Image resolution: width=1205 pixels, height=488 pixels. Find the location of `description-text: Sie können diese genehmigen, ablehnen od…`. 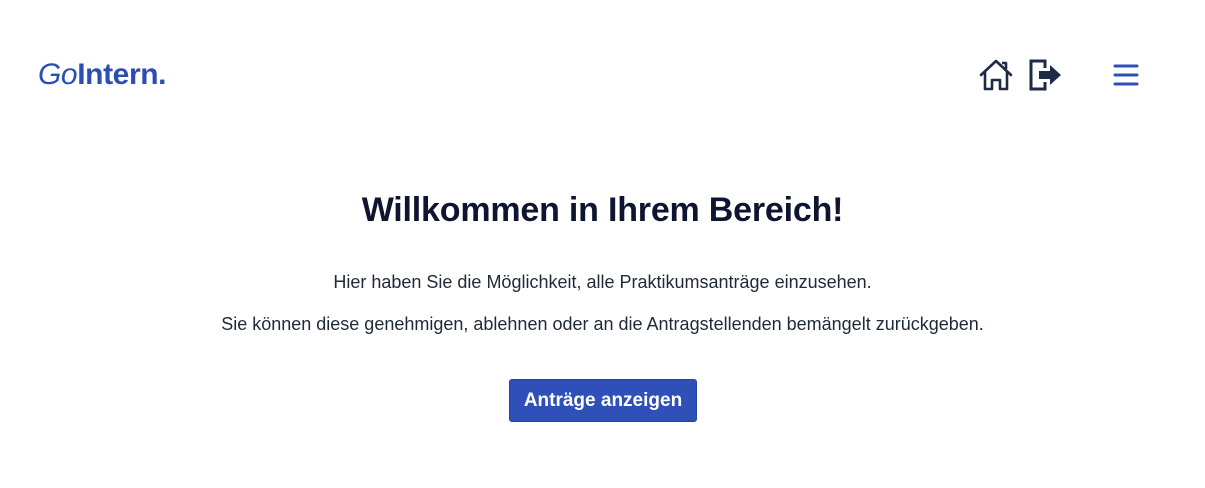

description-text: Sie können diese genehmigen, ablehnen od… is located at coordinates (602, 324).